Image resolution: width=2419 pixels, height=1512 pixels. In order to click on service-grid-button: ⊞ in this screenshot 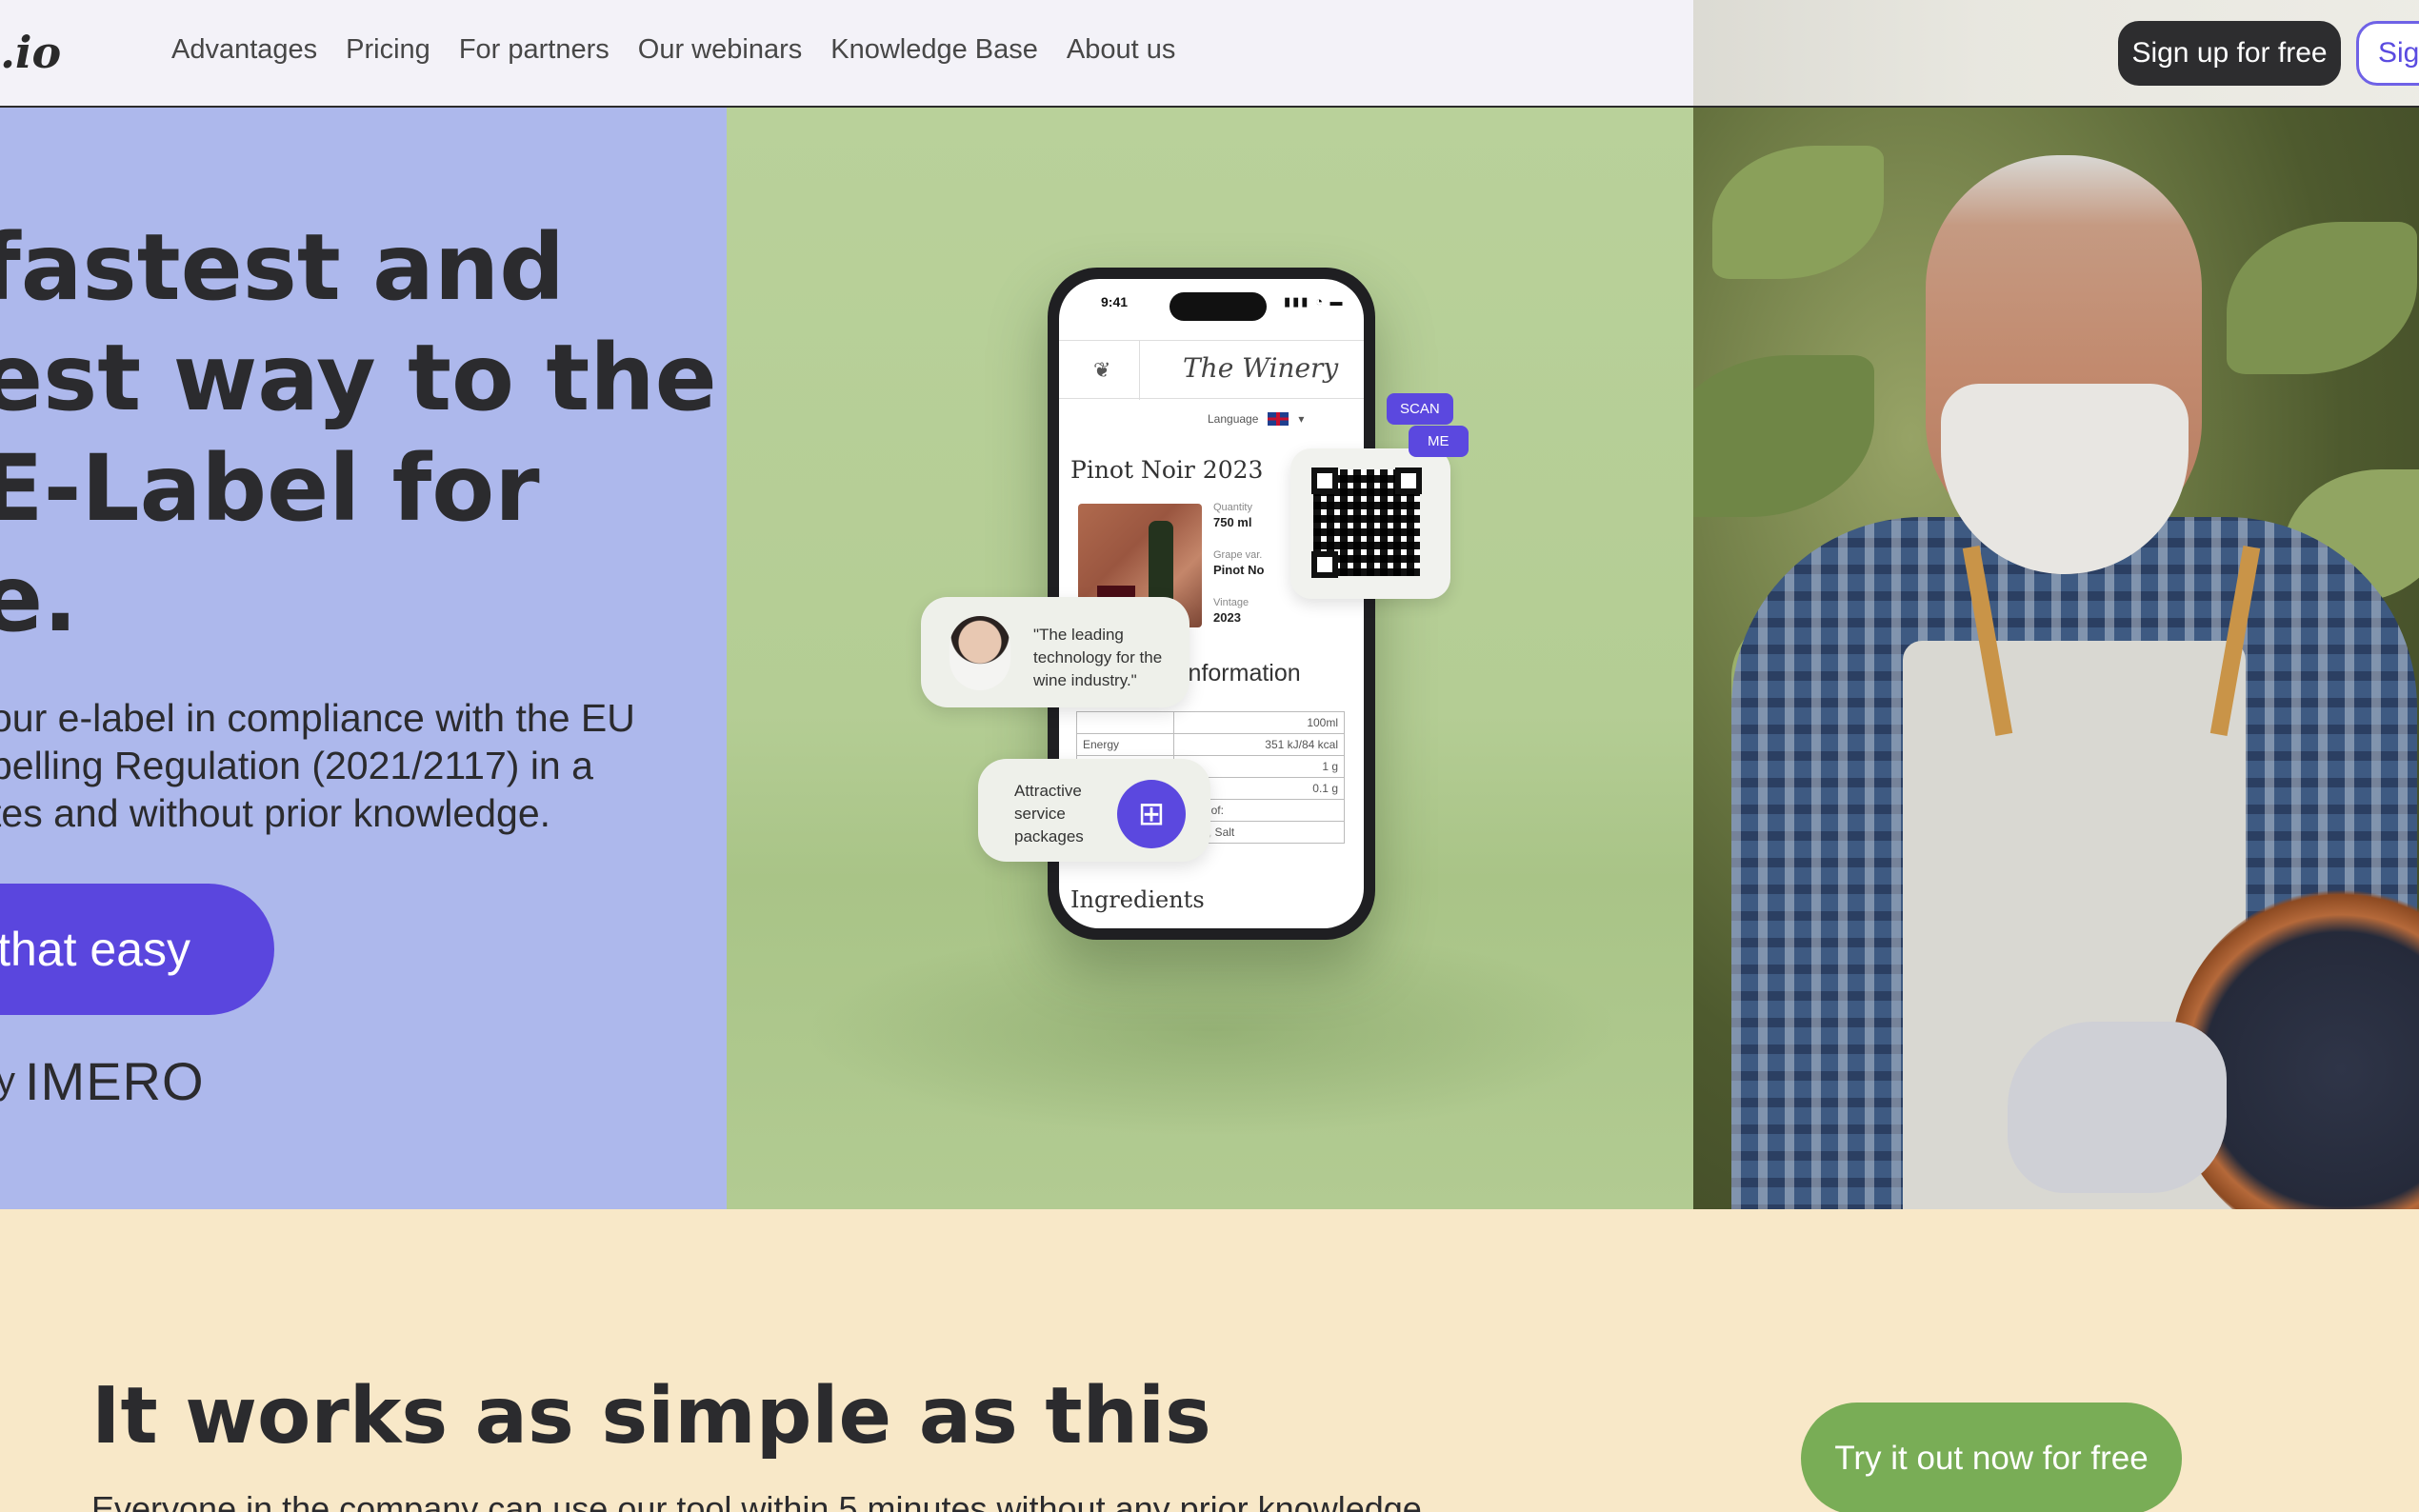, I will do `click(1151, 814)`.